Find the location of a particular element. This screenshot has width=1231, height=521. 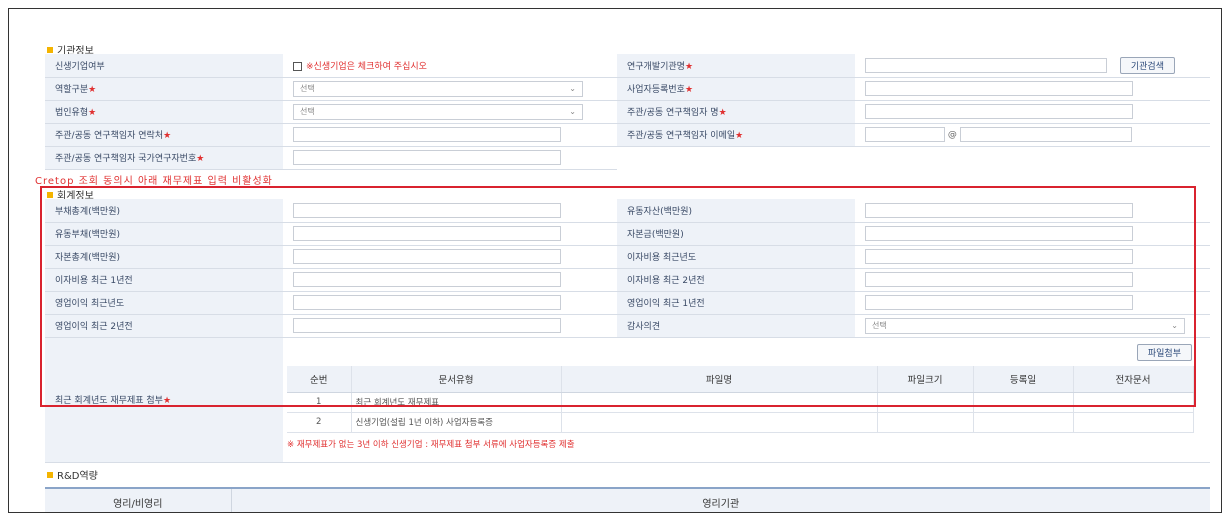

clipped-header-text: · · · is located at coordinates (249, 10).